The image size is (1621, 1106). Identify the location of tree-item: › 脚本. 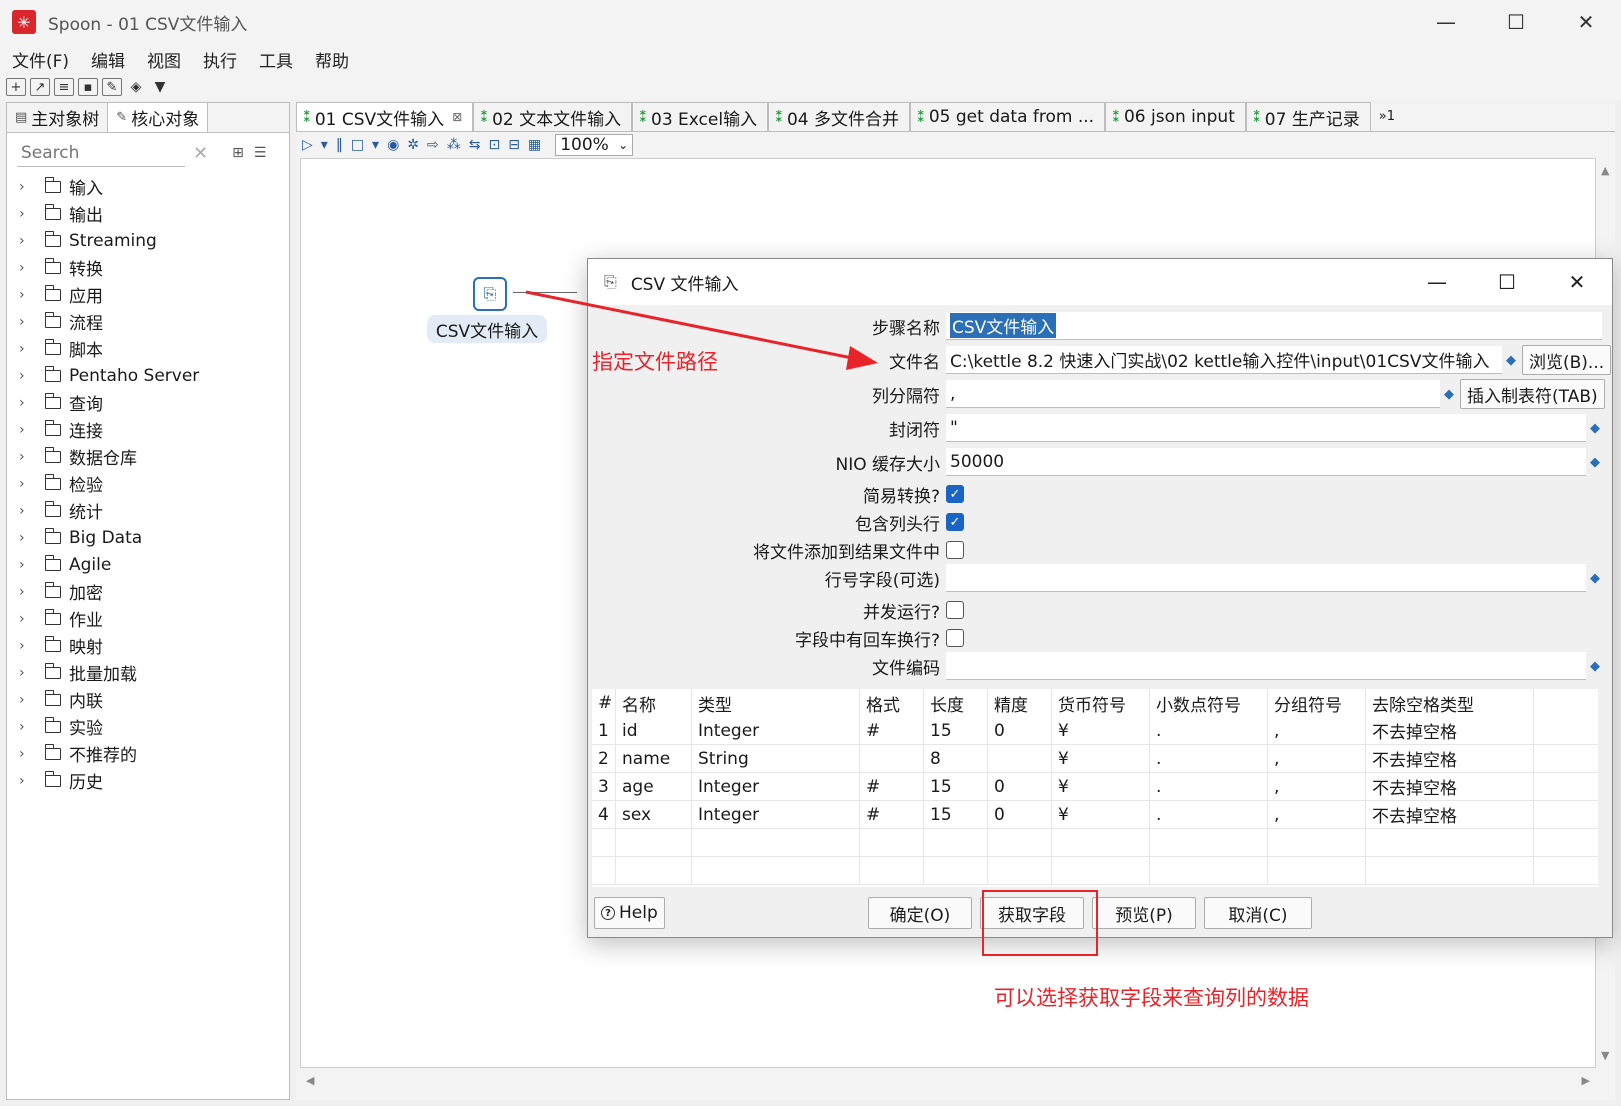
(148, 348).